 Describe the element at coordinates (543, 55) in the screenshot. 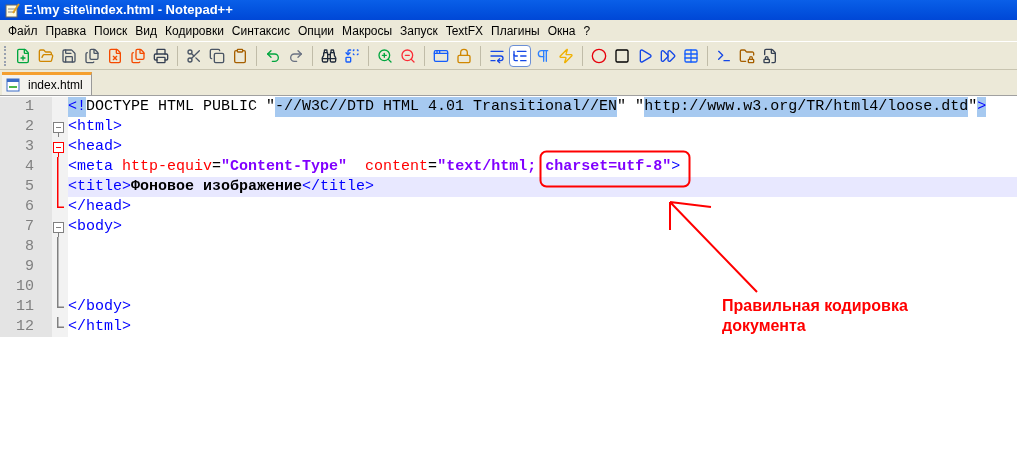

I see `pilcrow-icon` at that location.